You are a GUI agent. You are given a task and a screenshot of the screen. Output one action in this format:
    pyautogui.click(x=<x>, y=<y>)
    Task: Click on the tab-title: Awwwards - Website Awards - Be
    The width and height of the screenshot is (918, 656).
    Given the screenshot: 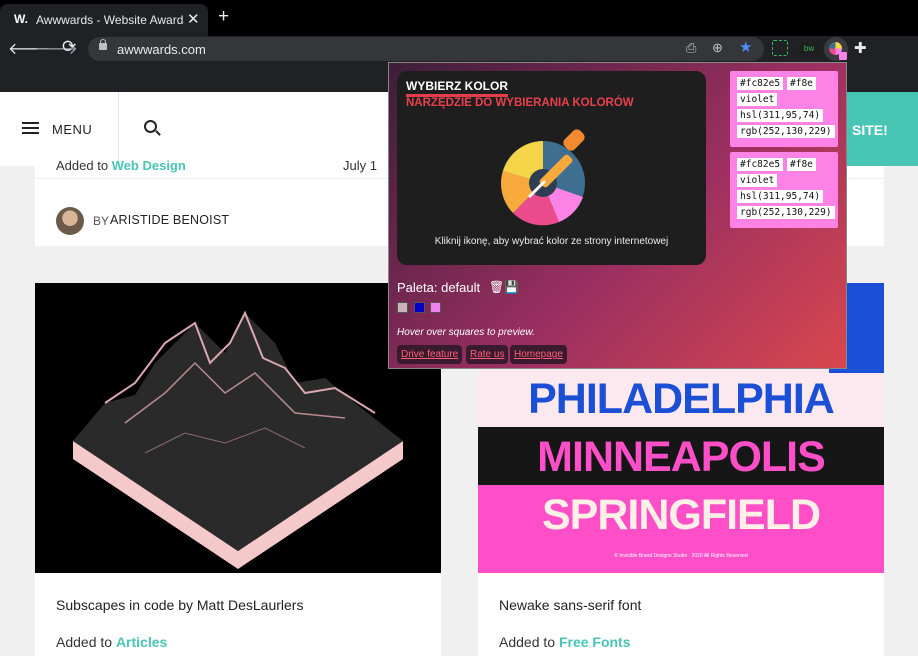 What is the action you would take?
    pyautogui.click(x=110, y=20)
    